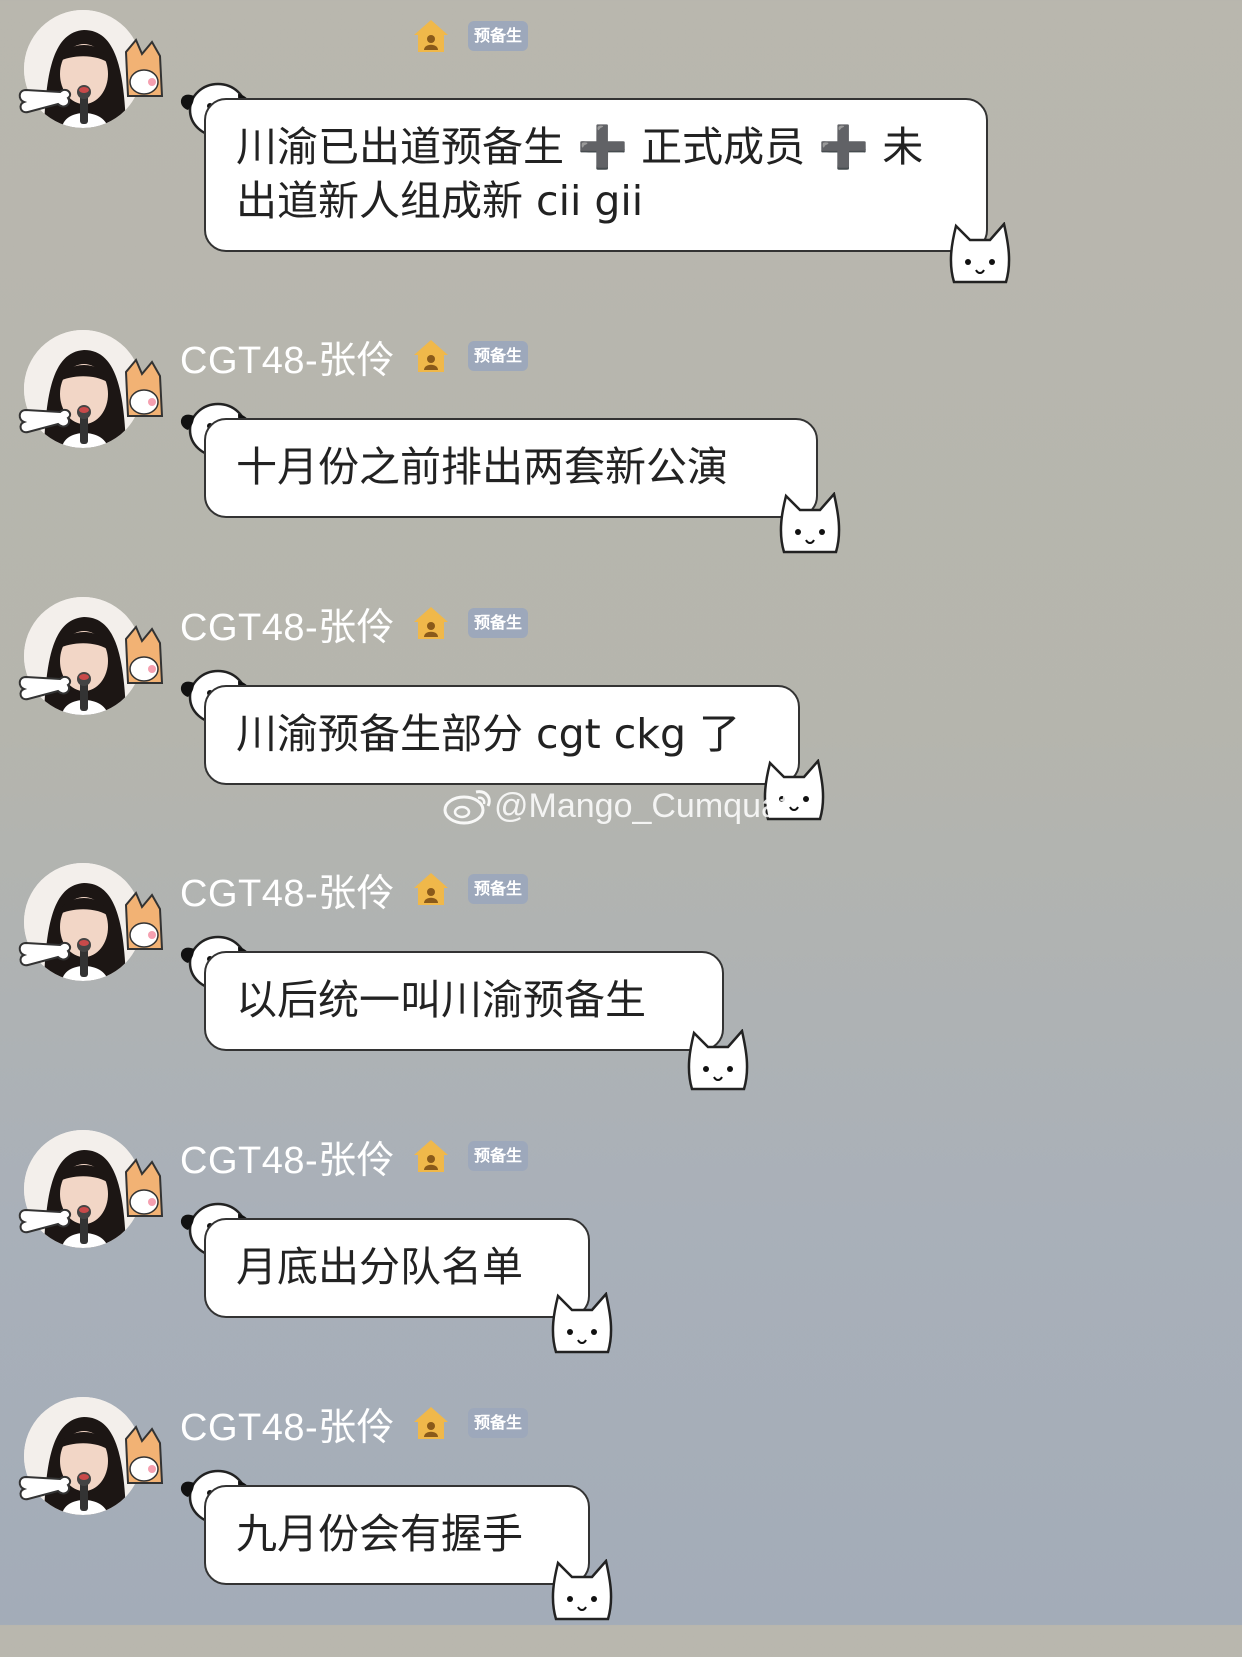 The image size is (1242, 1657). I want to click on message-bubble: 十月份之前排出两套新公演, so click(511, 468).